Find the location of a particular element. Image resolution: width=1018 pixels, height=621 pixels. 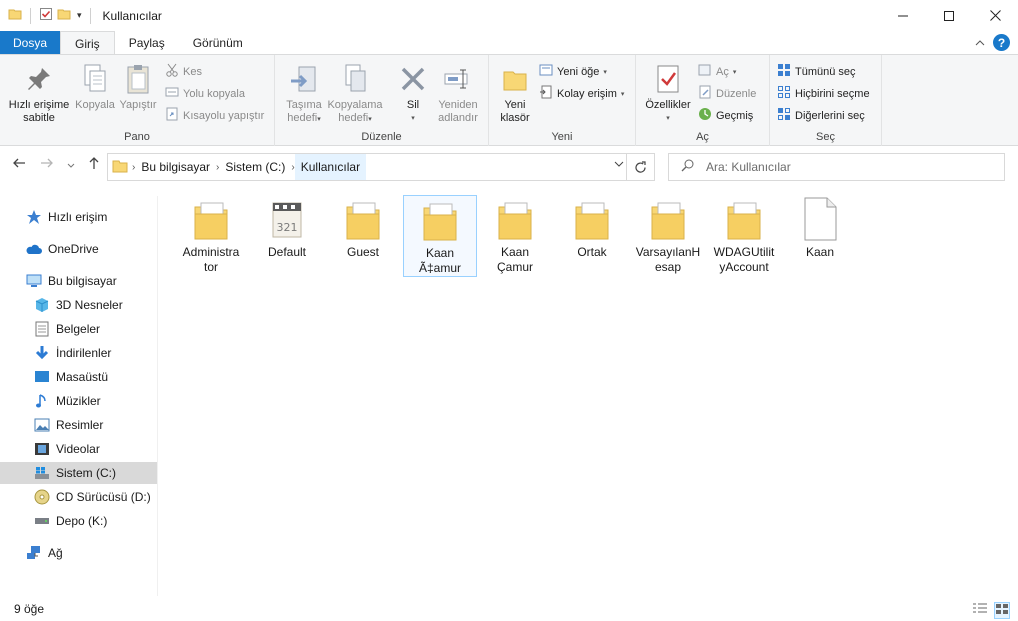

breadcrumb-users: Kullanıcılar is located at coordinates (330, 167).